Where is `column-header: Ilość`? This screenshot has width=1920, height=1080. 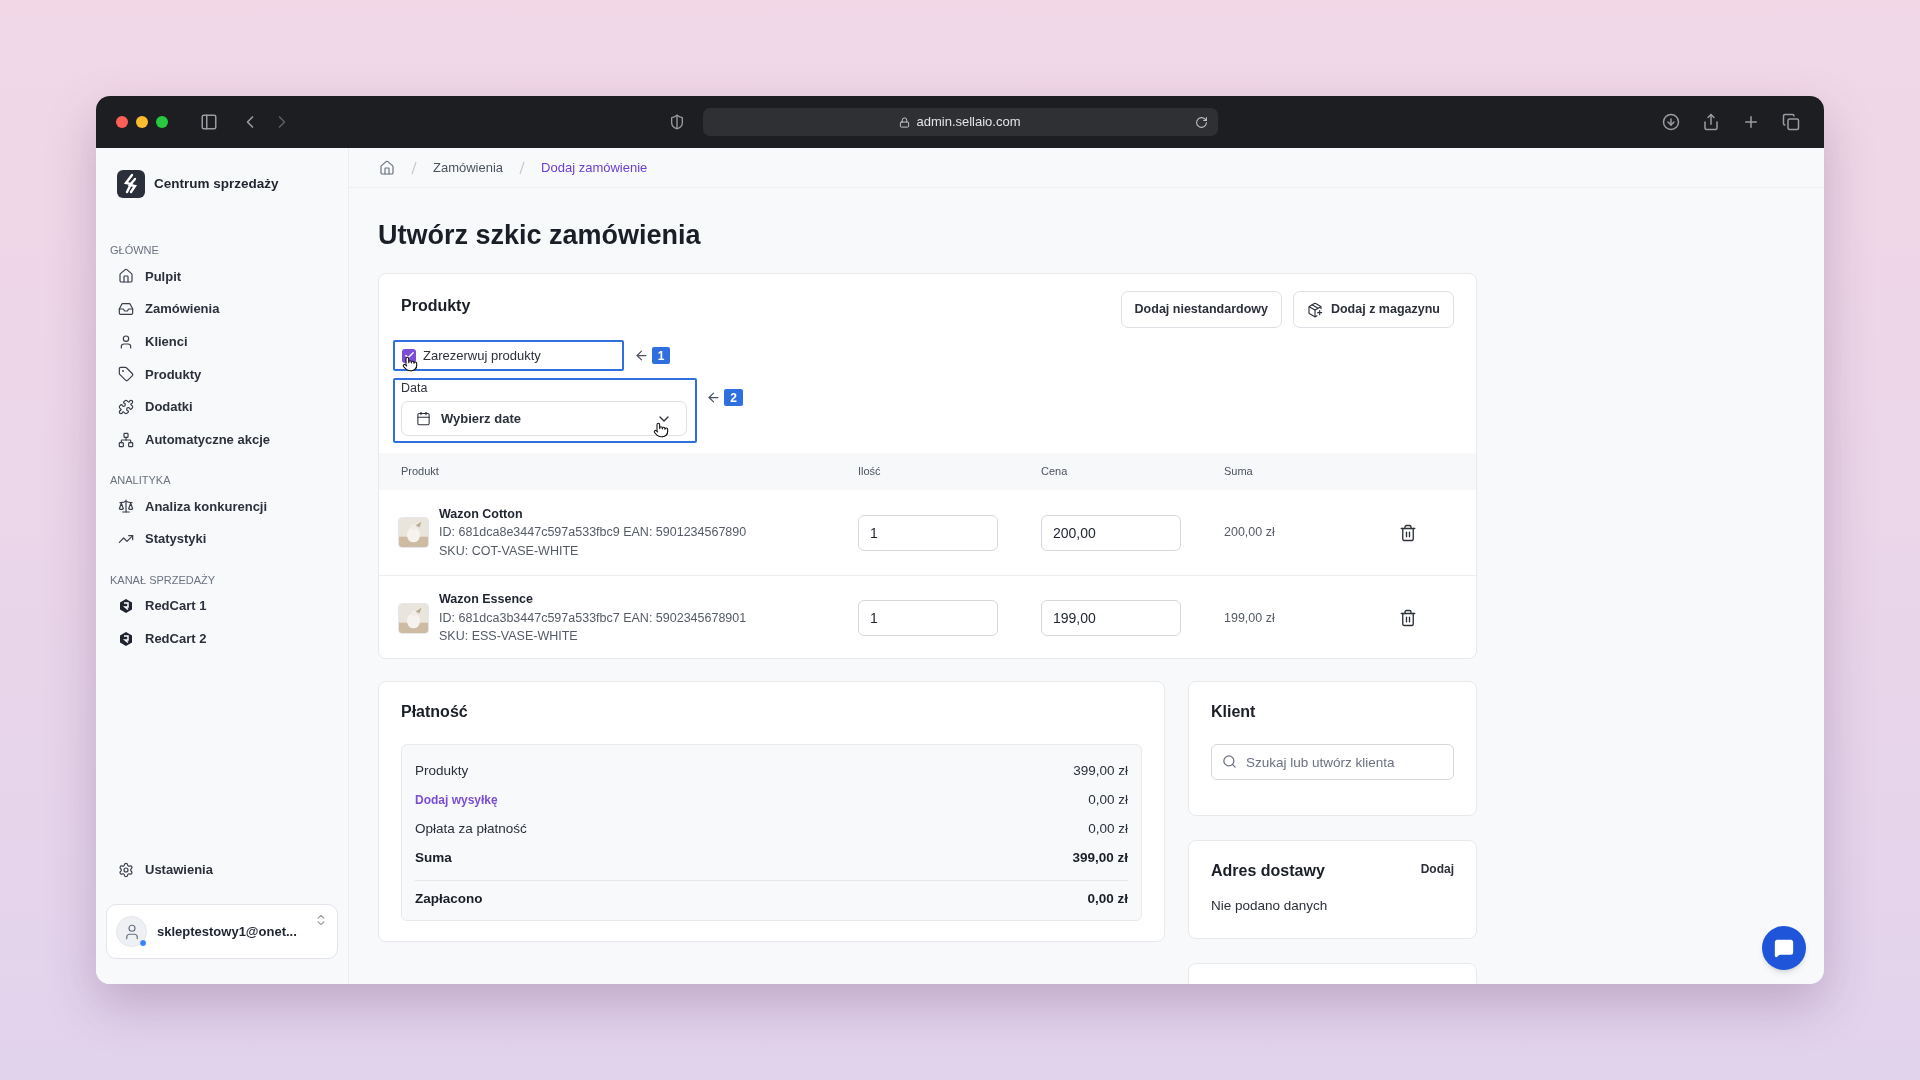 column-header: Ilość is located at coordinates (870, 472).